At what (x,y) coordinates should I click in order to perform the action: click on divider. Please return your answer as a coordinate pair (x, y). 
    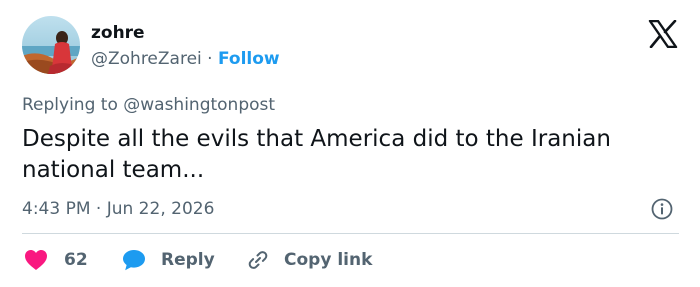
    Looking at the image, I should click on (350, 233).